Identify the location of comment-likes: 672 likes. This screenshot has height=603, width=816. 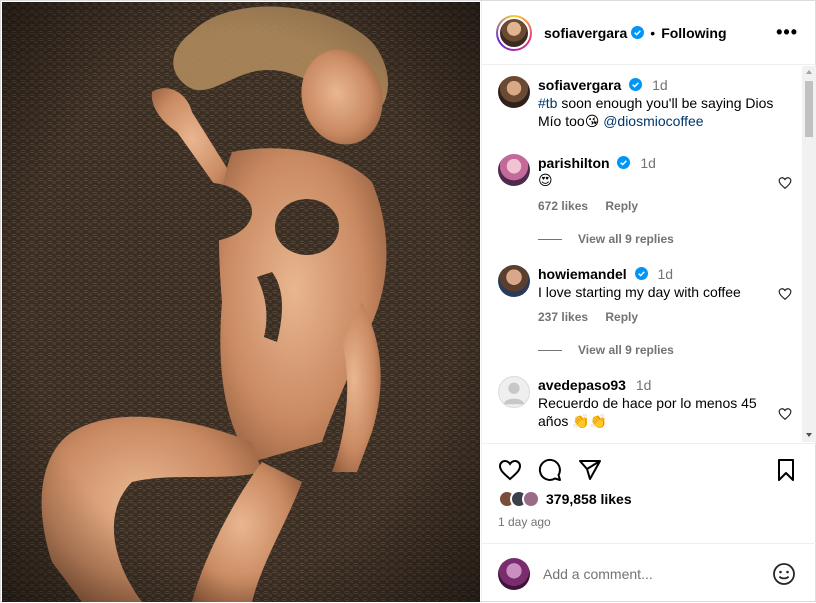
(563, 206).